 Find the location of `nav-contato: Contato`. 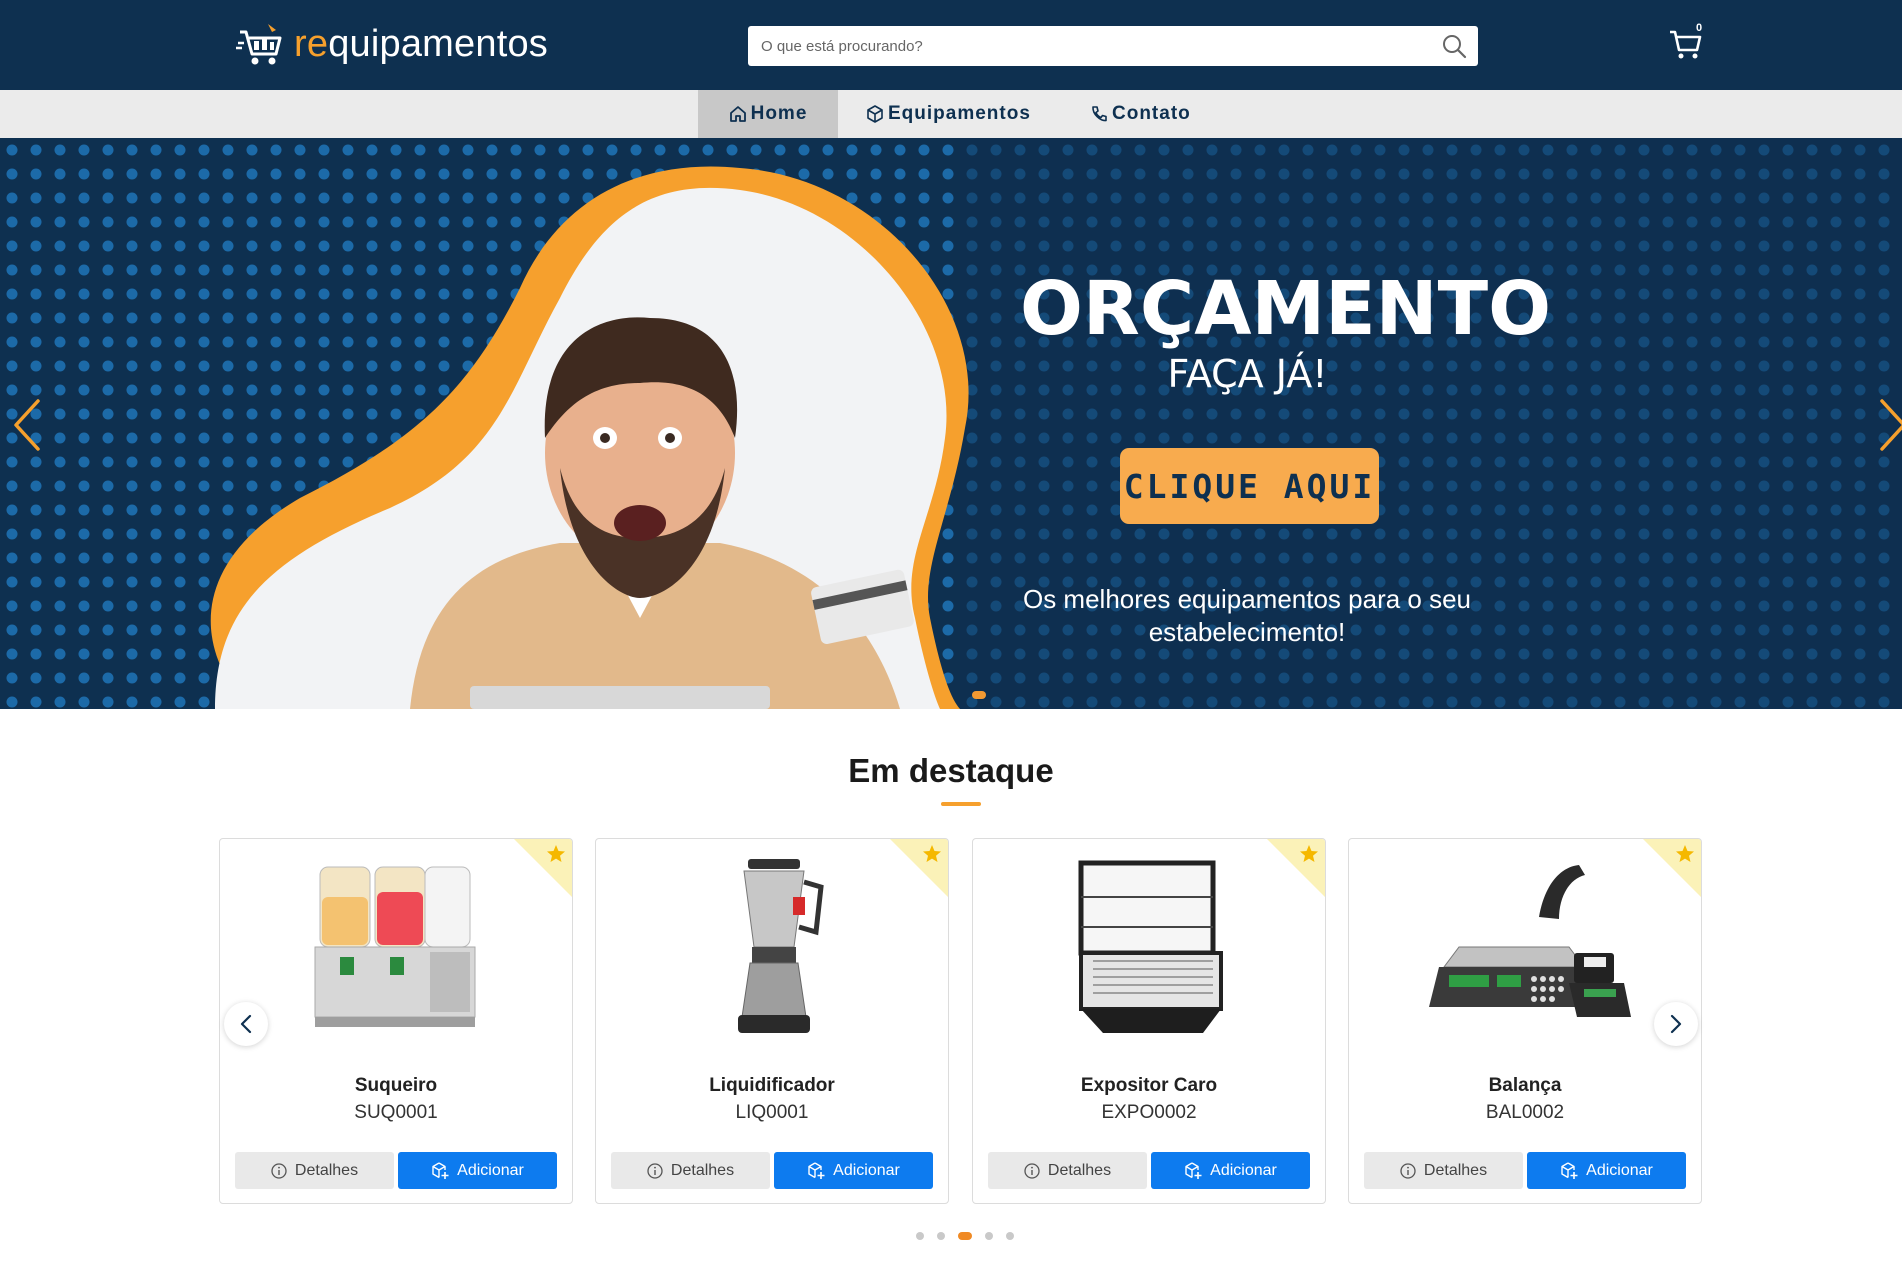

nav-contato: Contato is located at coordinates (1140, 114).